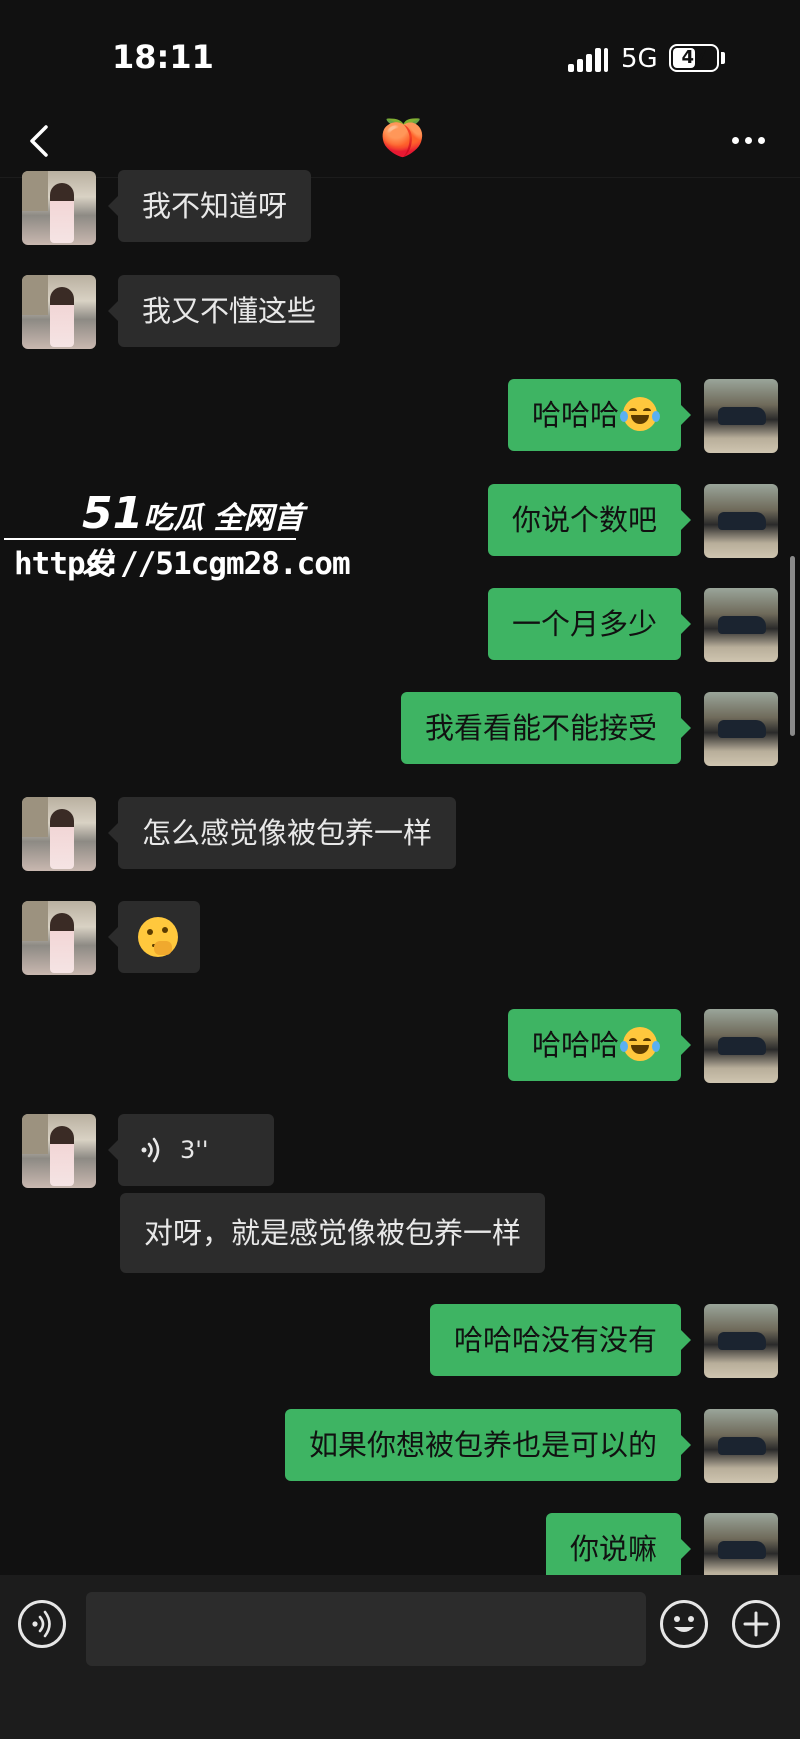 The width and height of the screenshot is (800, 1739). I want to click on status-time: 18:11, so click(163, 57).